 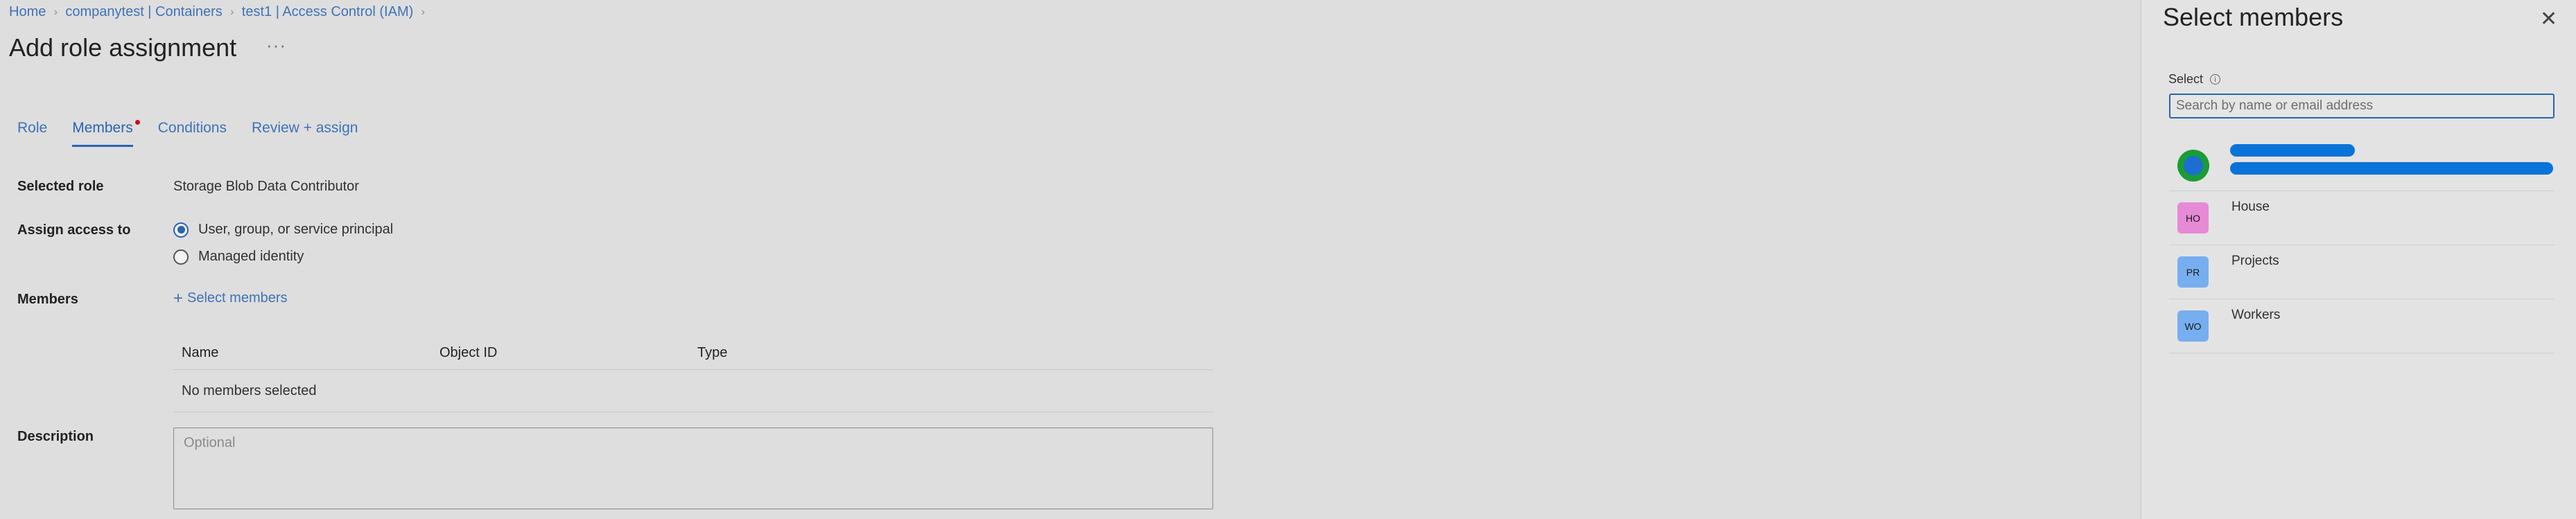 What do you see at coordinates (181, 230) in the screenshot?
I see `radio-checked-icon` at bounding box center [181, 230].